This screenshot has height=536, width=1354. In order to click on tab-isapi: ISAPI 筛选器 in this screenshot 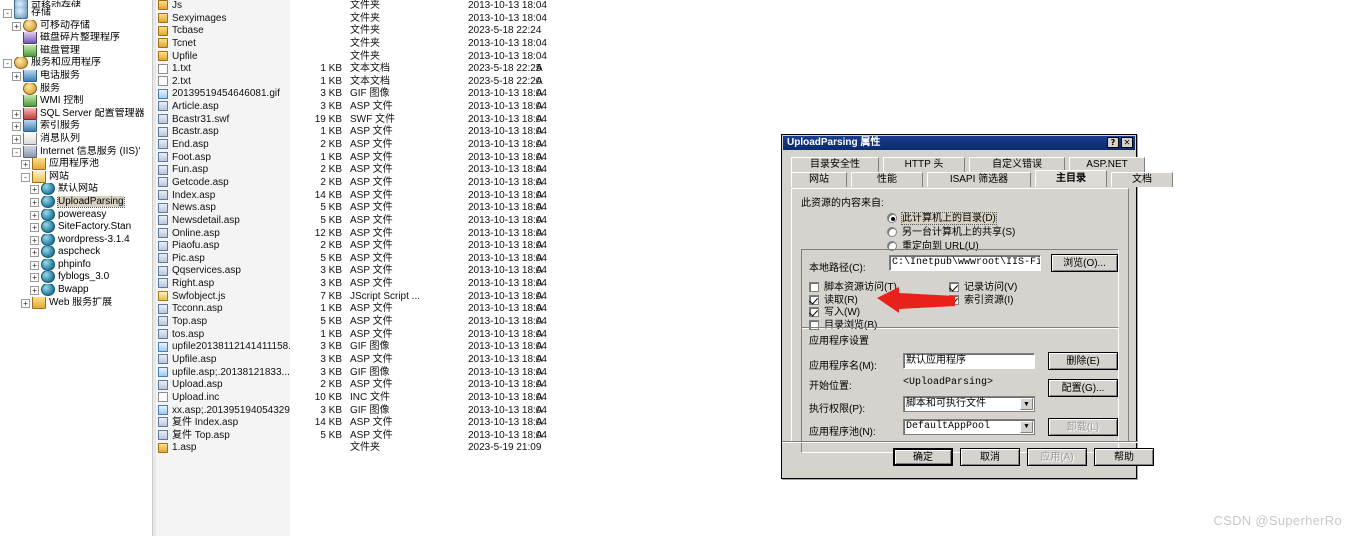, I will do `click(979, 179)`.